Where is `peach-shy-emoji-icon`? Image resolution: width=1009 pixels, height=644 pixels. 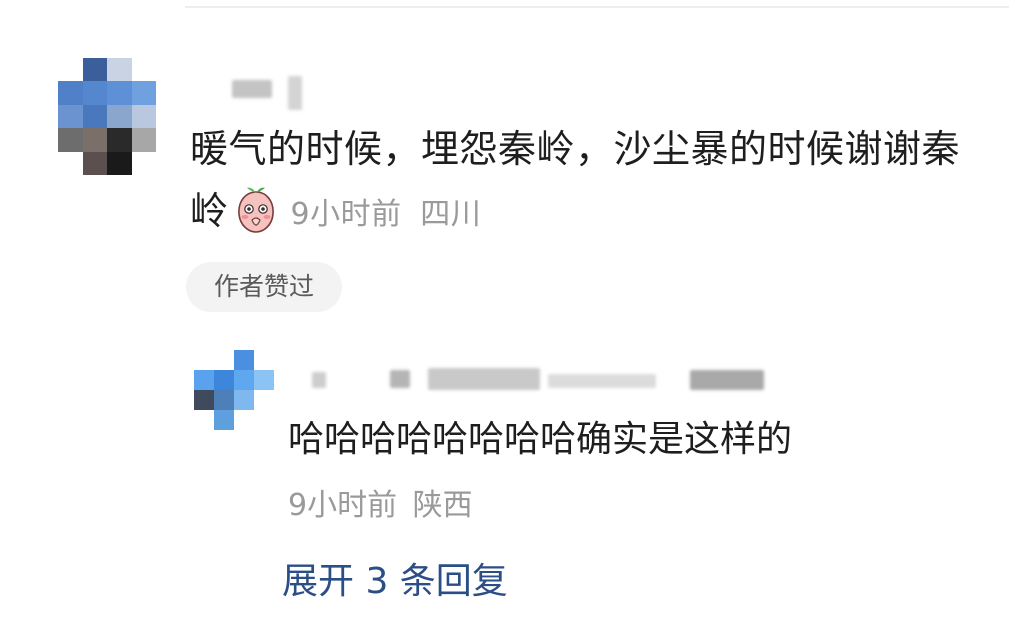
peach-shy-emoji-icon is located at coordinates (255, 210).